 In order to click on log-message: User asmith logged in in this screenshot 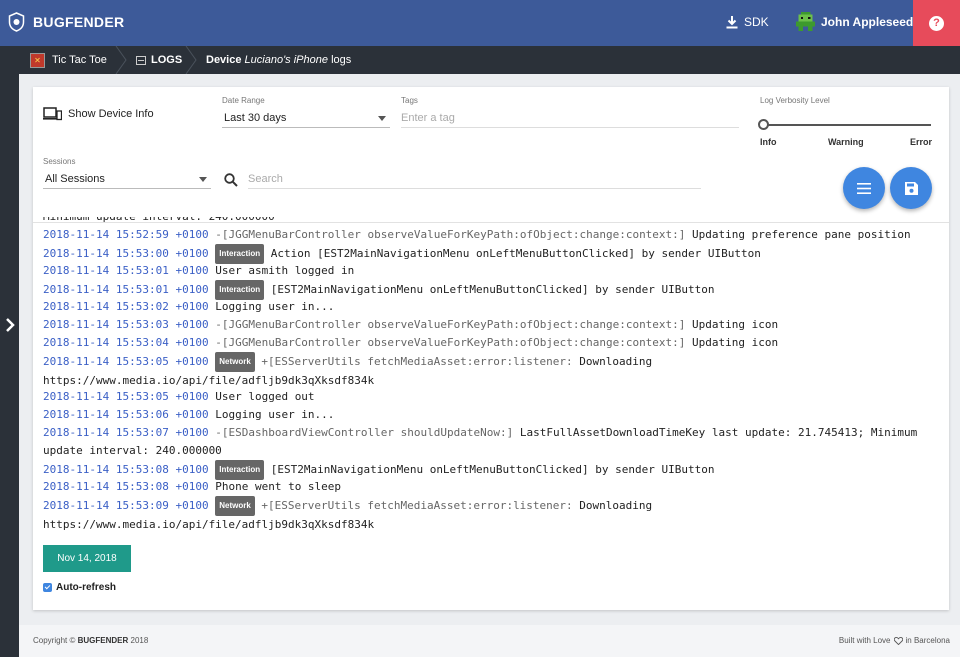, I will do `click(284, 270)`.